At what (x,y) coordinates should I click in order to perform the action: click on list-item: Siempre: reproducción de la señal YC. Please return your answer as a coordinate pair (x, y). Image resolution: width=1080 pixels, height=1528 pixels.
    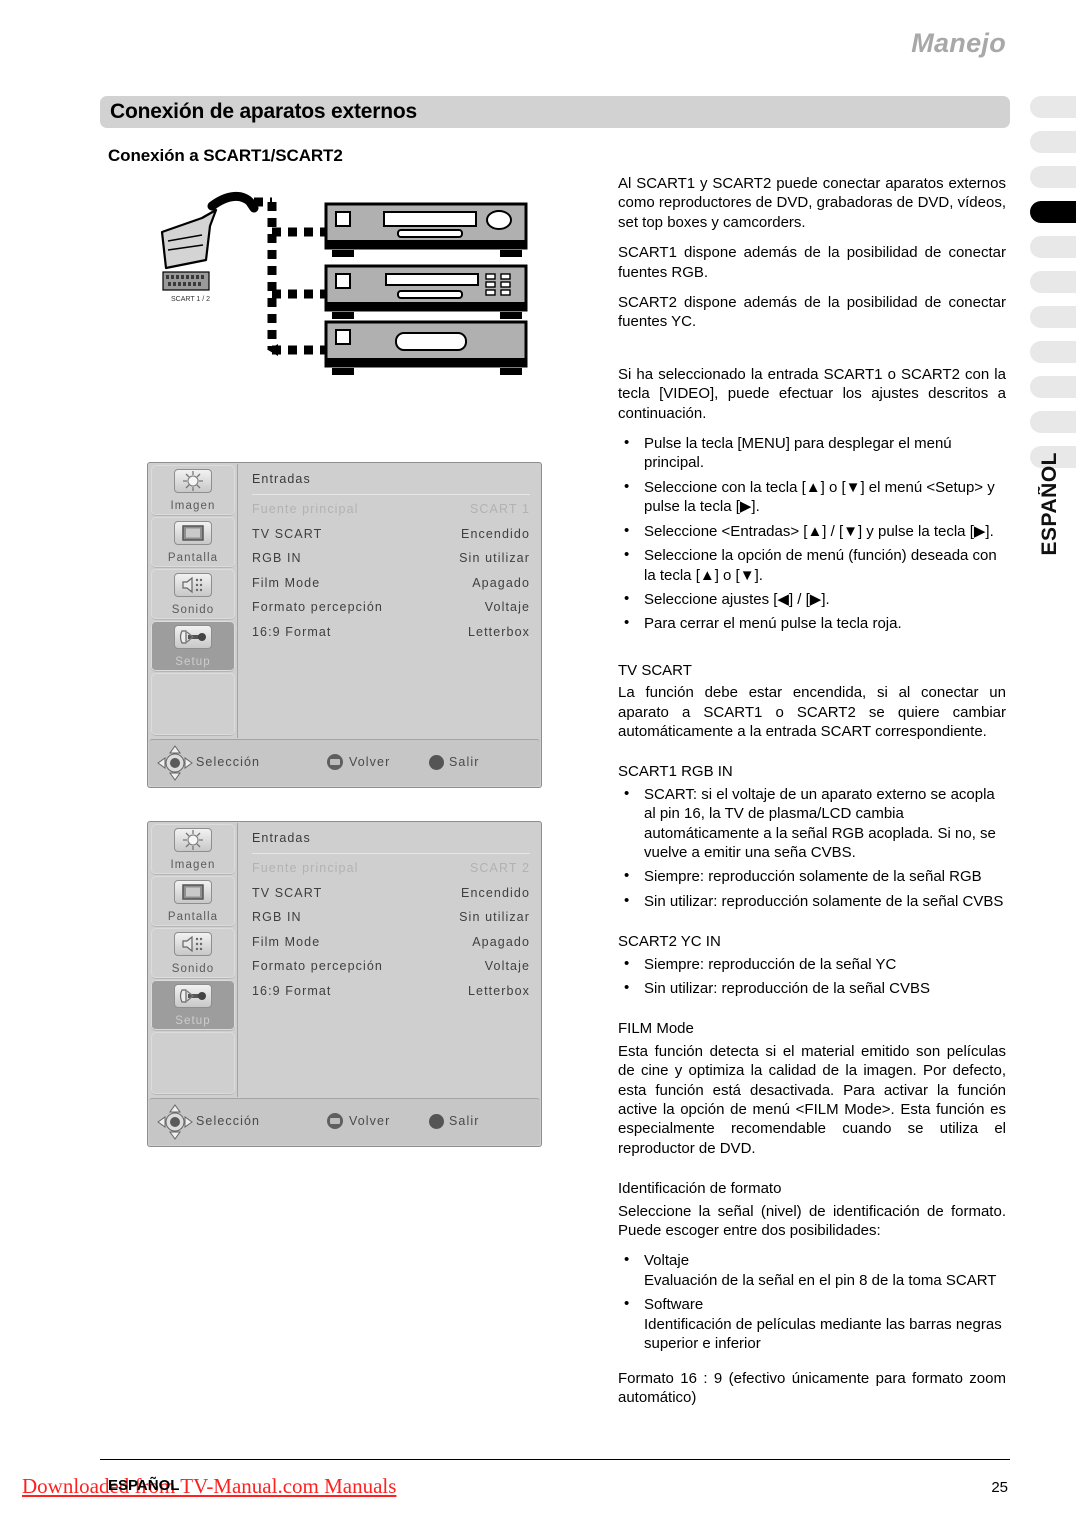
    Looking at the image, I should click on (812, 964).